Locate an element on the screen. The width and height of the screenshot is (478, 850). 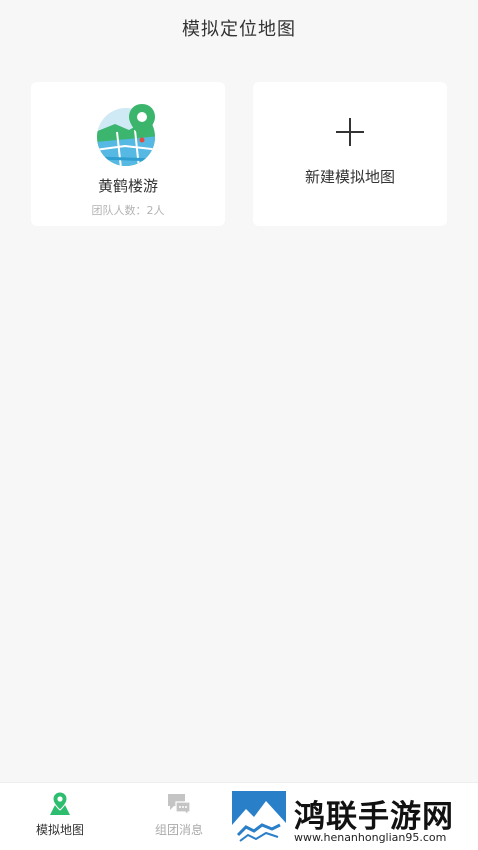
top-header: 模拟定位地图 is located at coordinates (239, 28).